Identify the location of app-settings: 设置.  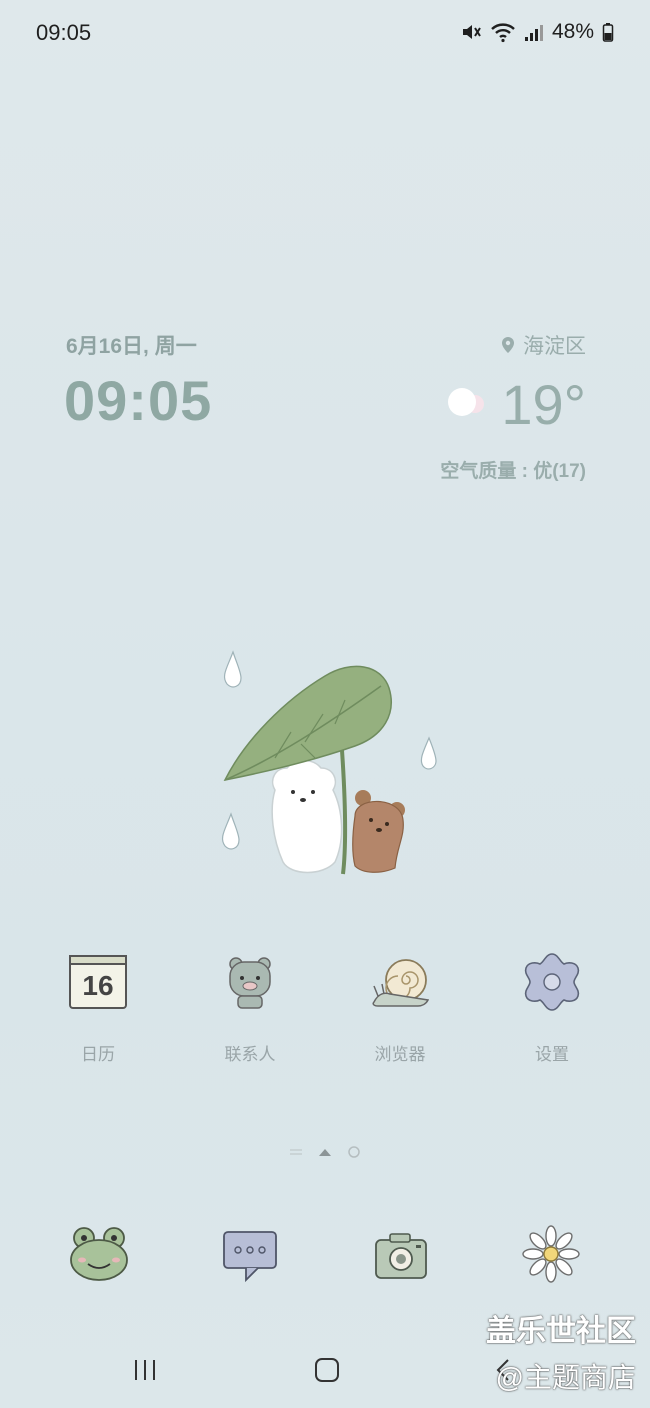
(552, 1007).